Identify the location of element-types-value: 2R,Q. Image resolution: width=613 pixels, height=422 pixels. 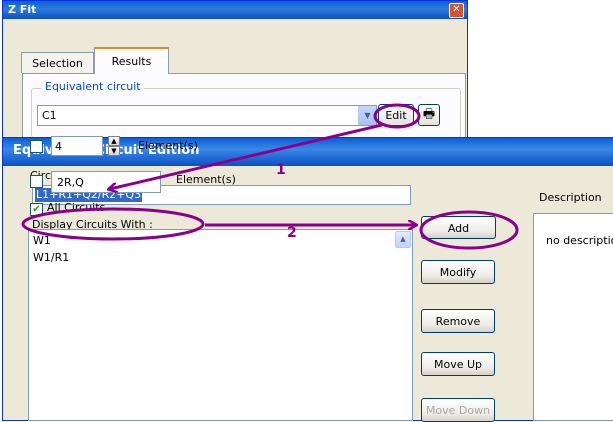
(70, 182).